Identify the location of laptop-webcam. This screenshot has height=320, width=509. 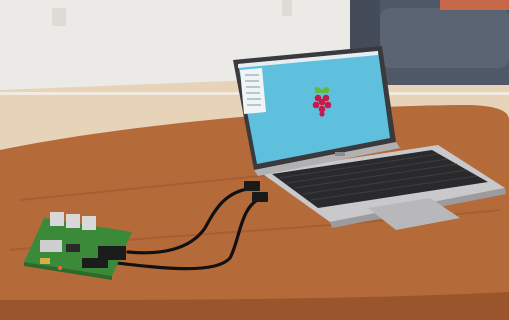
(340, 154).